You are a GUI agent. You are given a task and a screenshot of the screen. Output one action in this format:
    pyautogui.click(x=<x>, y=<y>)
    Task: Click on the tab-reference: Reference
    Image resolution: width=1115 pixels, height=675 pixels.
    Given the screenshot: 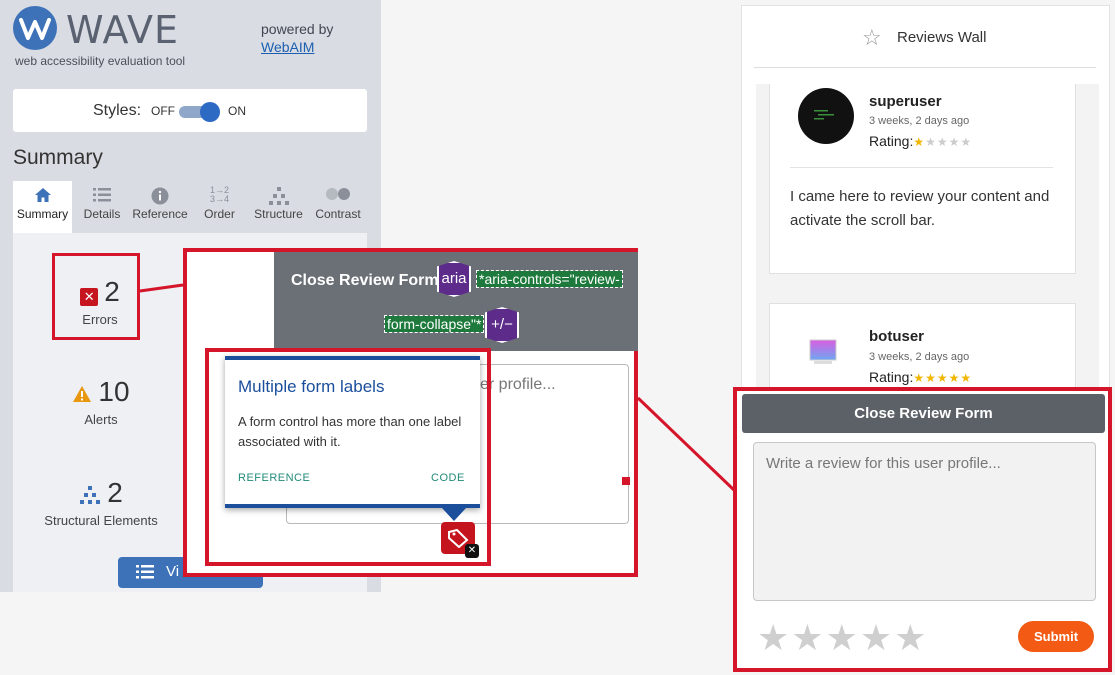 What is the action you would take?
    pyautogui.click(x=160, y=207)
    